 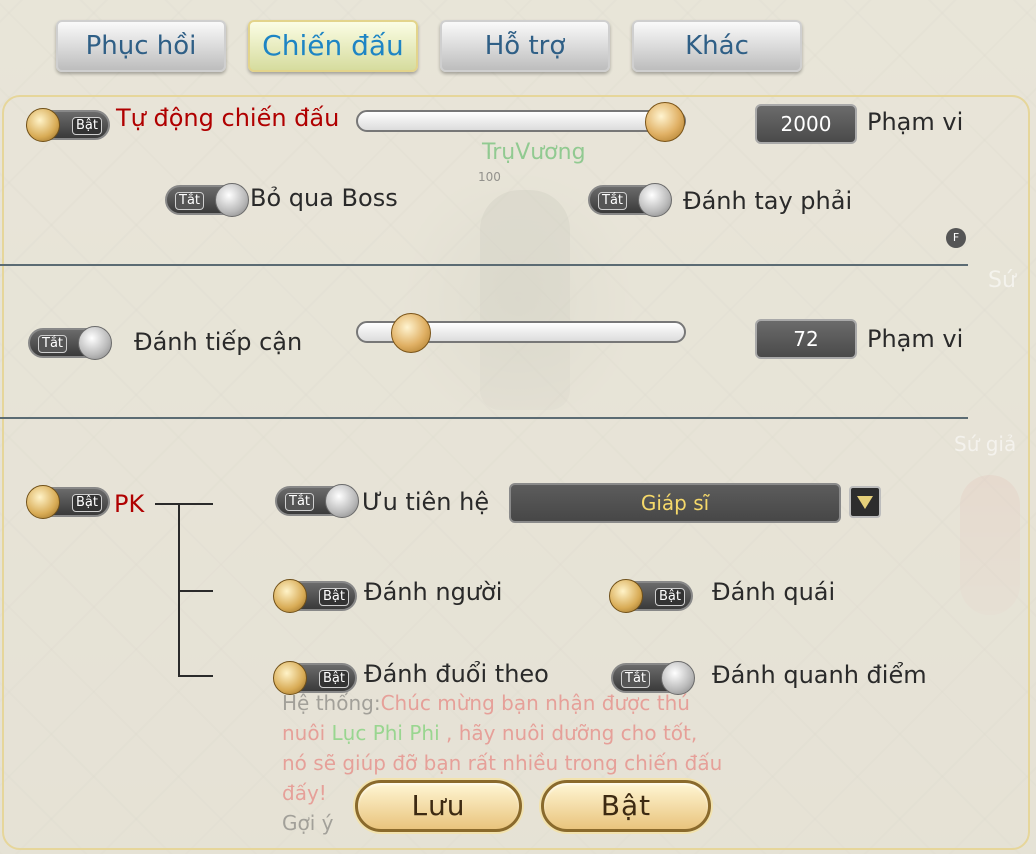 I want to click on class-priority-label: Ưu tiên hệ, so click(x=426, y=502).